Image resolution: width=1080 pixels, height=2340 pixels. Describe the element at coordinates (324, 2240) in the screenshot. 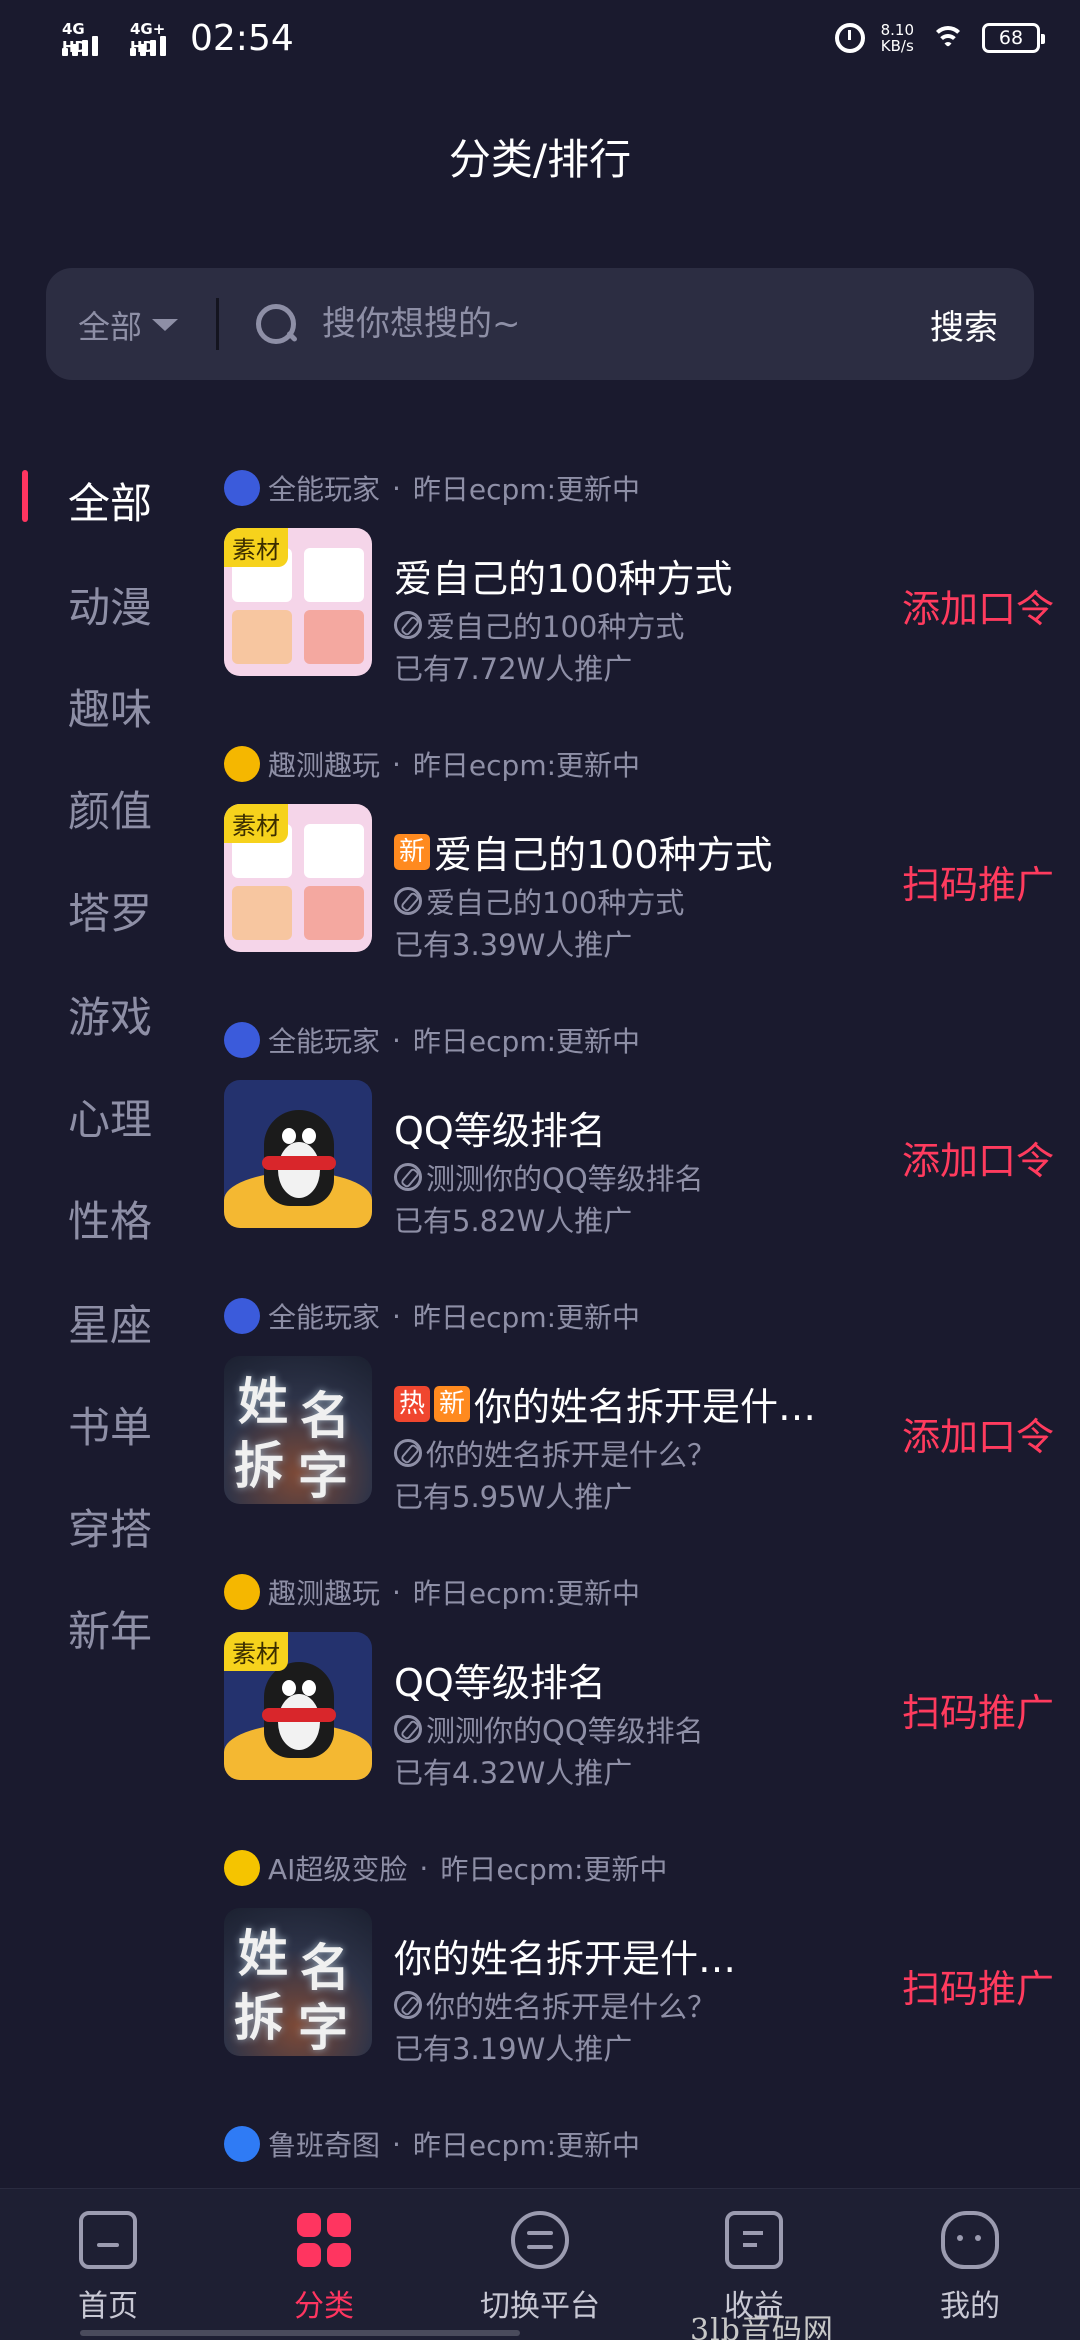

I see `grid-icon` at that location.